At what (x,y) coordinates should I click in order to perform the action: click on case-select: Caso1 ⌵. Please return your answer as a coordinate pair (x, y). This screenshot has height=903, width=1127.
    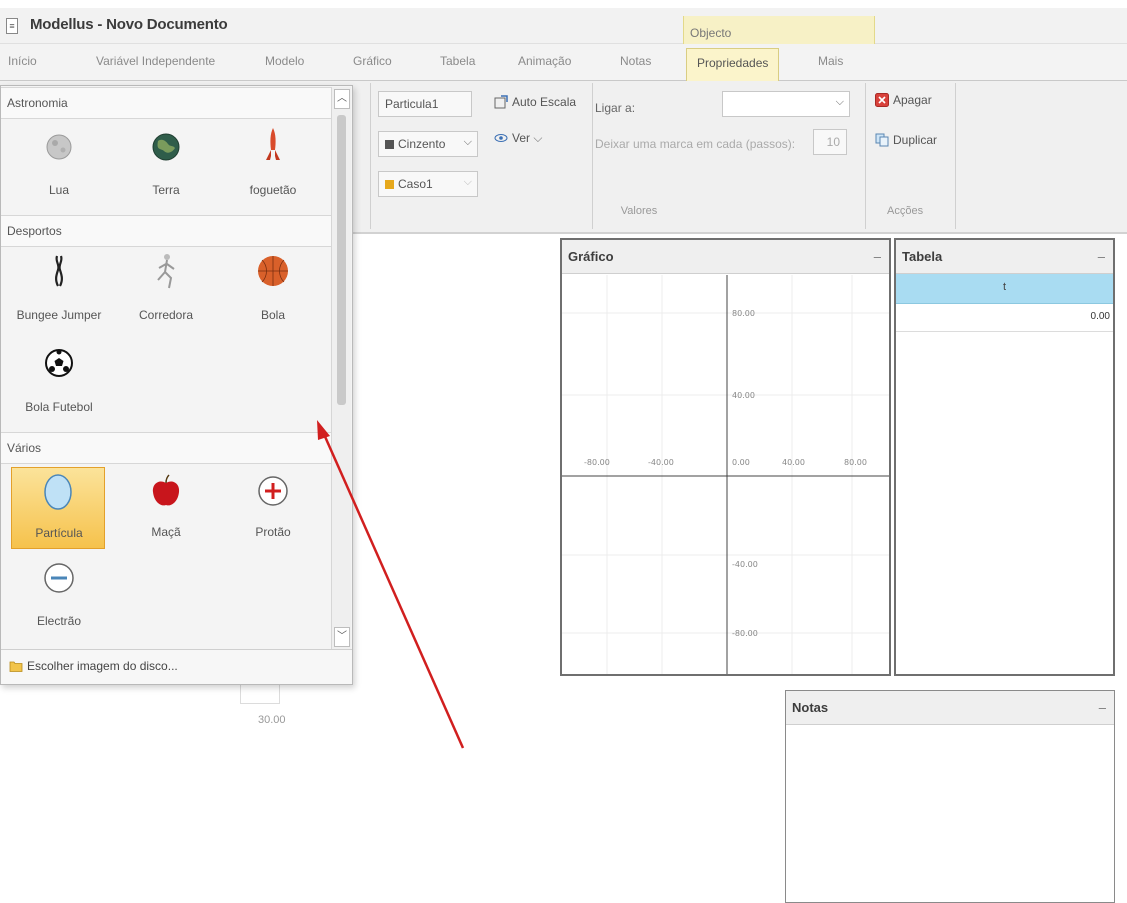
    Looking at the image, I should click on (428, 184).